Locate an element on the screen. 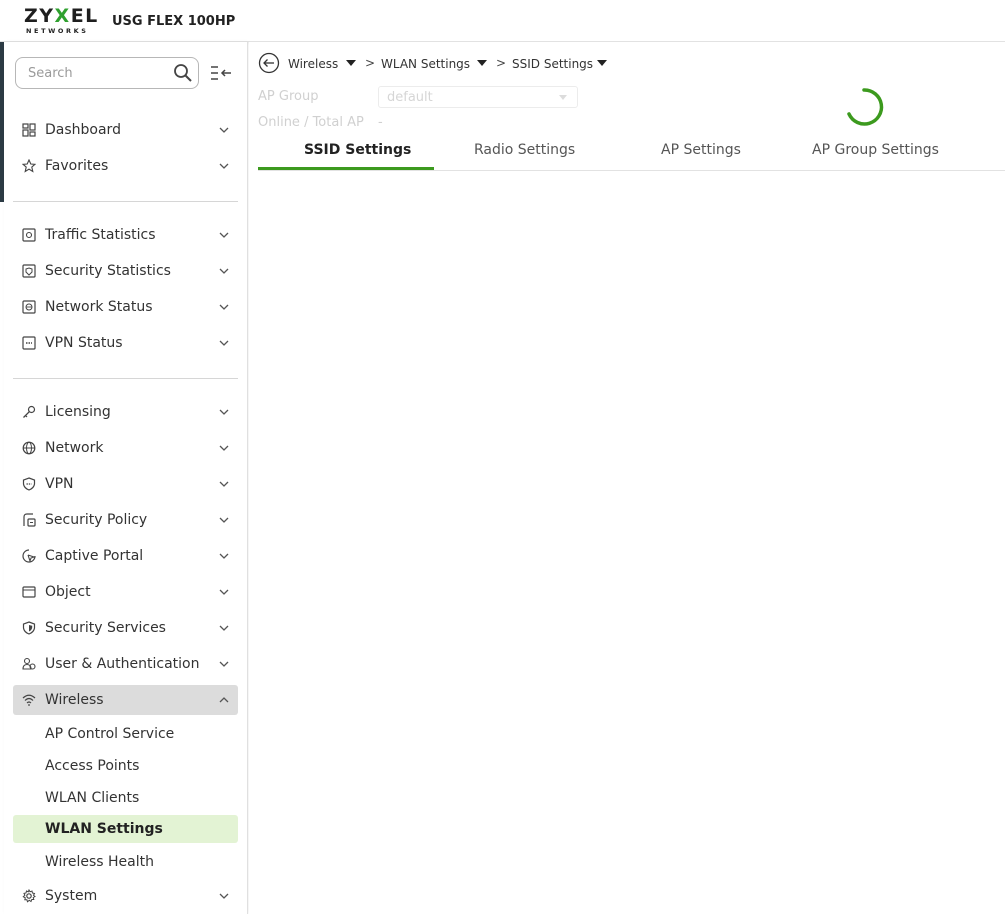 The image size is (1005, 914). online-total-ap-label: Online / Total AP is located at coordinates (311, 122).